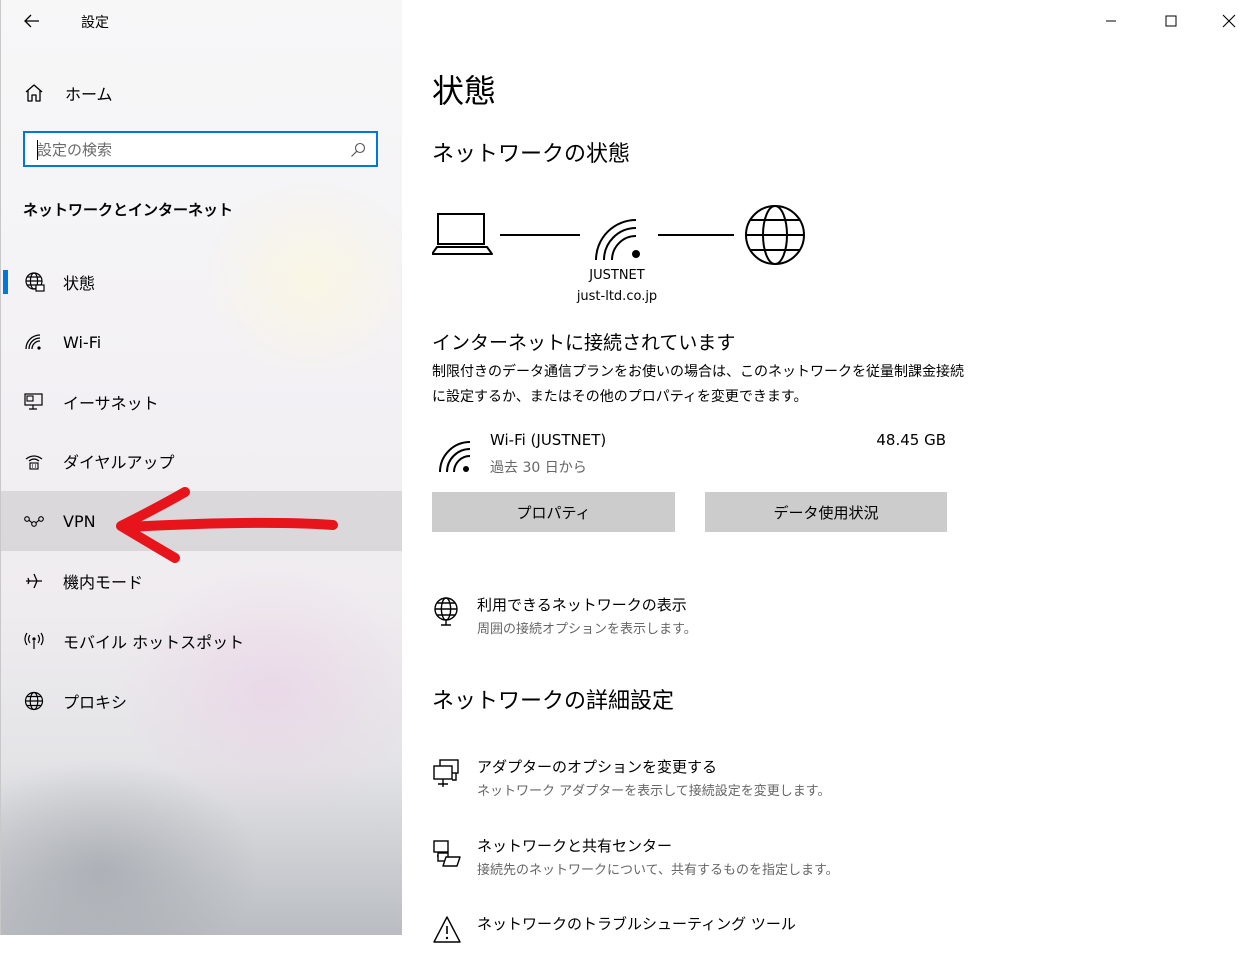 The width and height of the screenshot is (1258, 963). I want to click on dialup-icon, so click(34, 461).